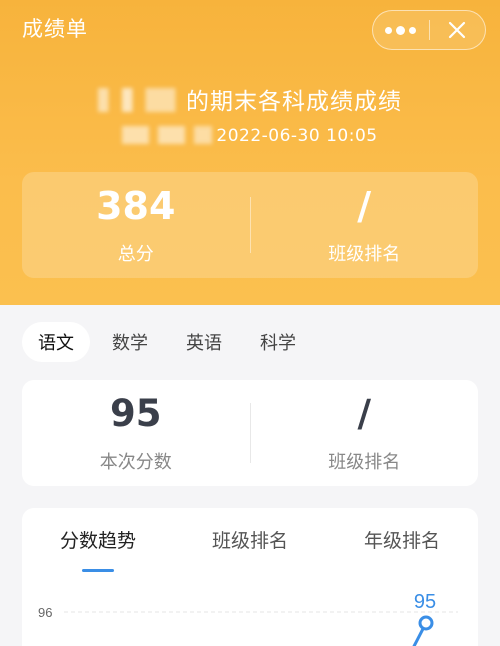 The height and width of the screenshot is (646, 500). What do you see at coordinates (364, 462) in the screenshot?
I see `subject-rank-label: 班级排名` at bounding box center [364, 462].